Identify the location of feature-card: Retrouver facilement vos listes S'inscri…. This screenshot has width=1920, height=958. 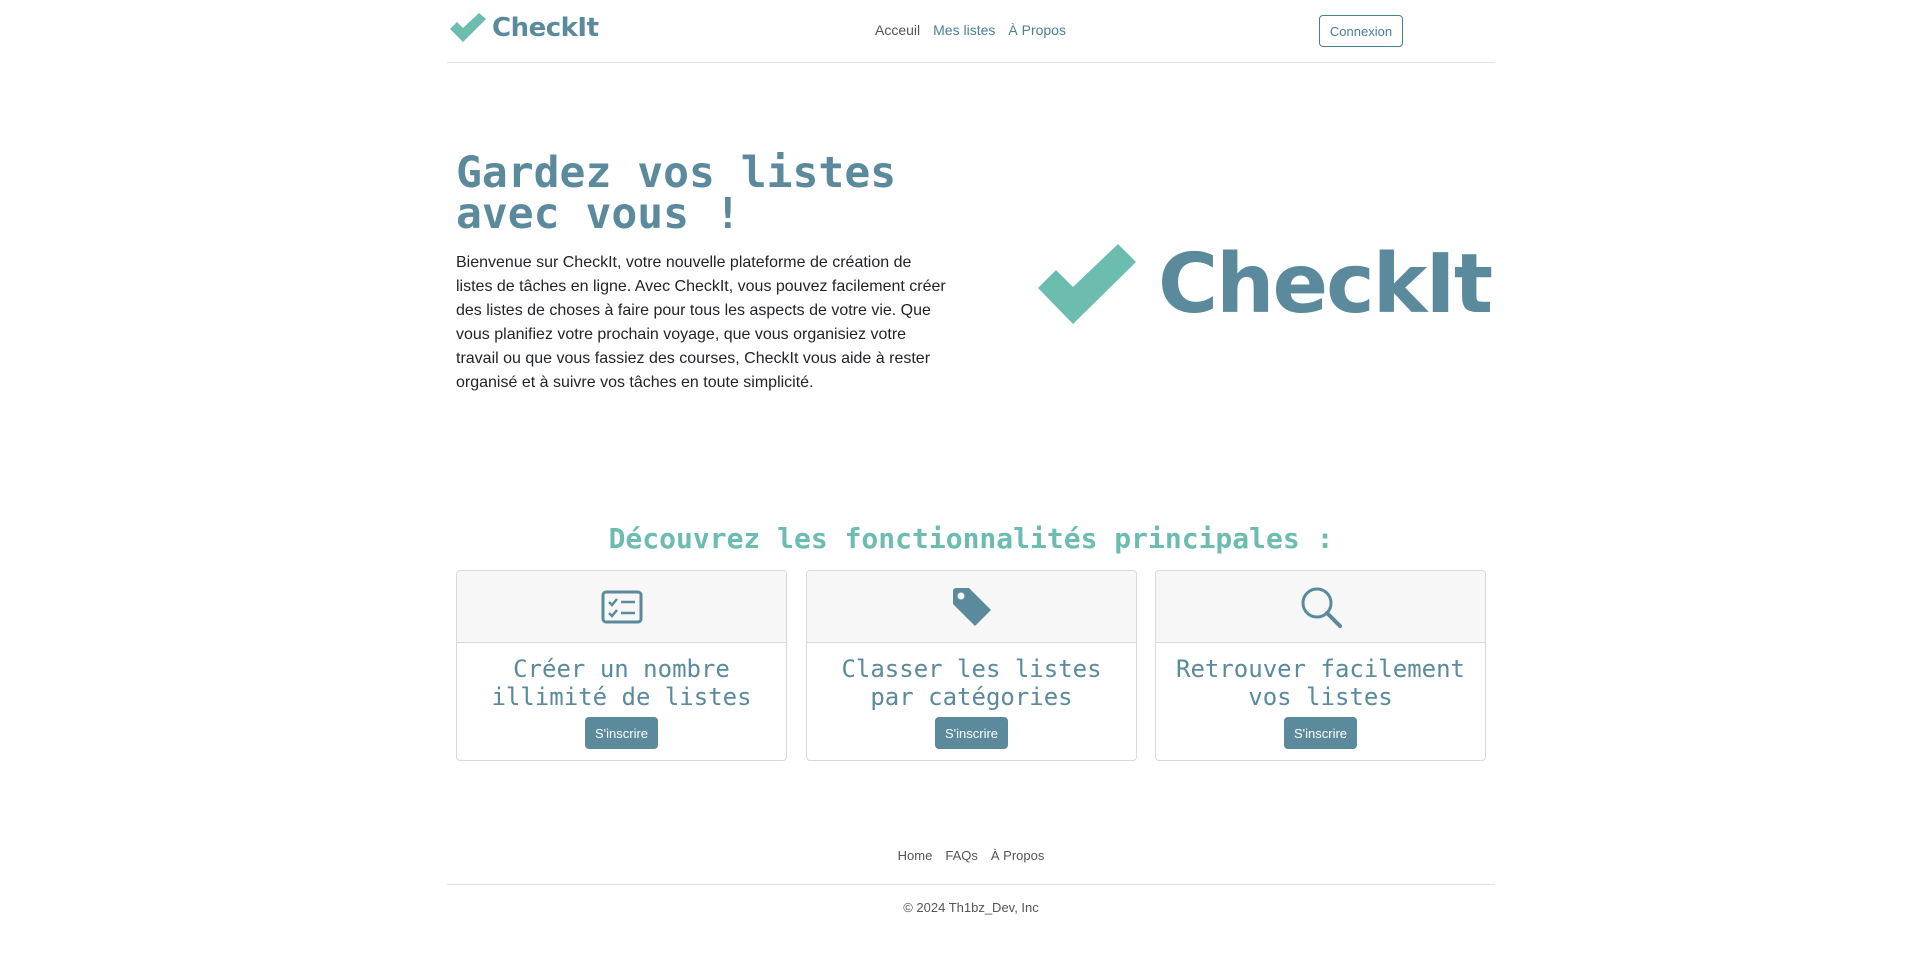
(1320, 665).